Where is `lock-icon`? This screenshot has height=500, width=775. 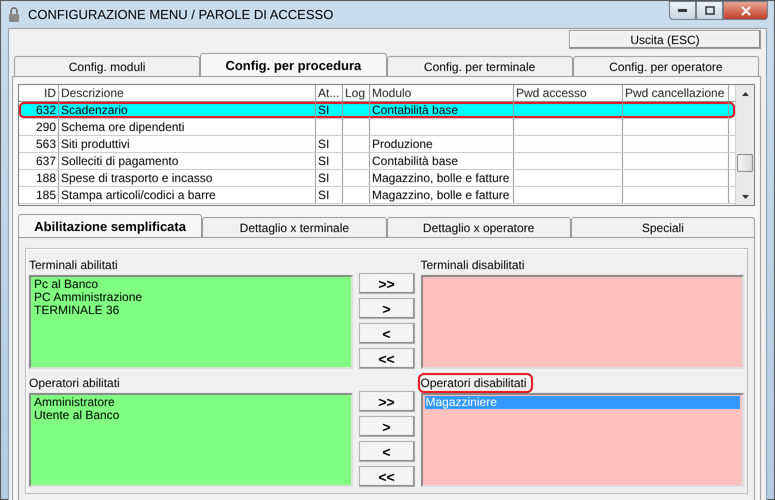
lock-icon is located at coordinates (14, 14).